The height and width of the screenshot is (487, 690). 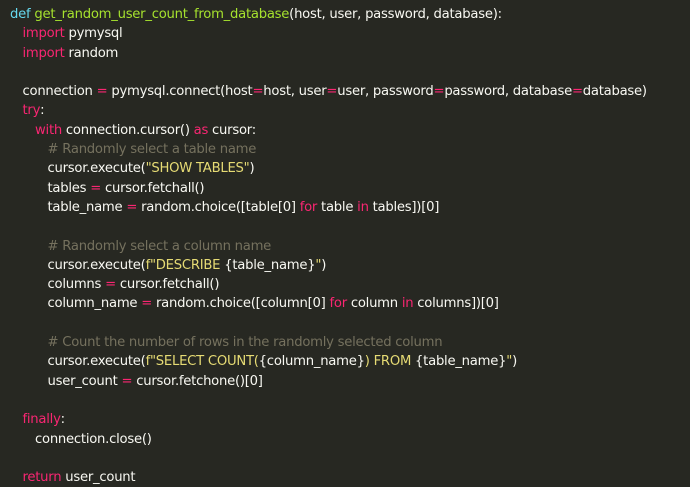 What do you see at coordinates (350, 149) in the screenshot?
I see `code-line: # Randomly select a table name` at bounding box center [350, 149].